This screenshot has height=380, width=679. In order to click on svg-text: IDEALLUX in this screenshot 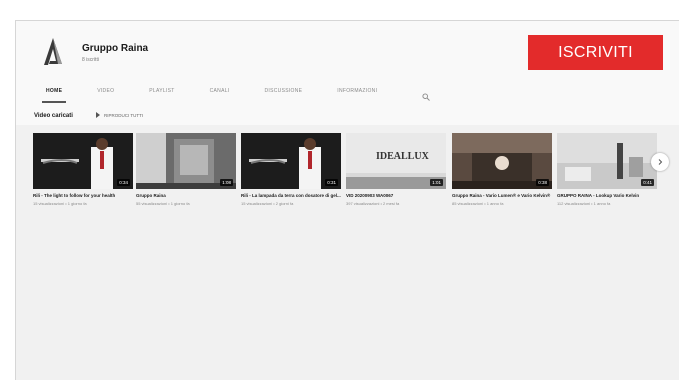, I will do `click(403, 156)`.